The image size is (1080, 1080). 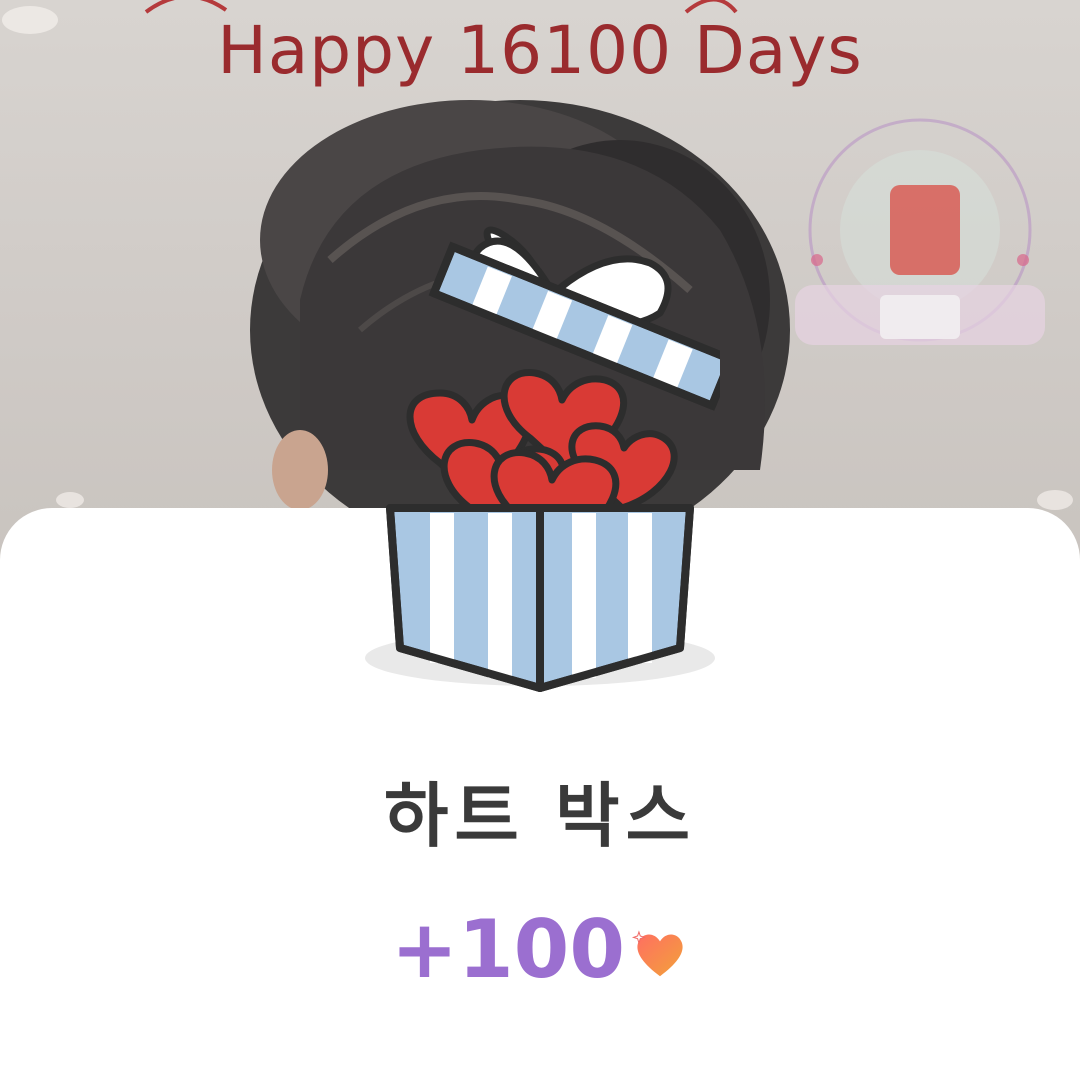 What do you see at coordinates (540, 50) in the screenshot?
I see `banner-title: Happy 16100 Days` at bounding box center [540, 50].